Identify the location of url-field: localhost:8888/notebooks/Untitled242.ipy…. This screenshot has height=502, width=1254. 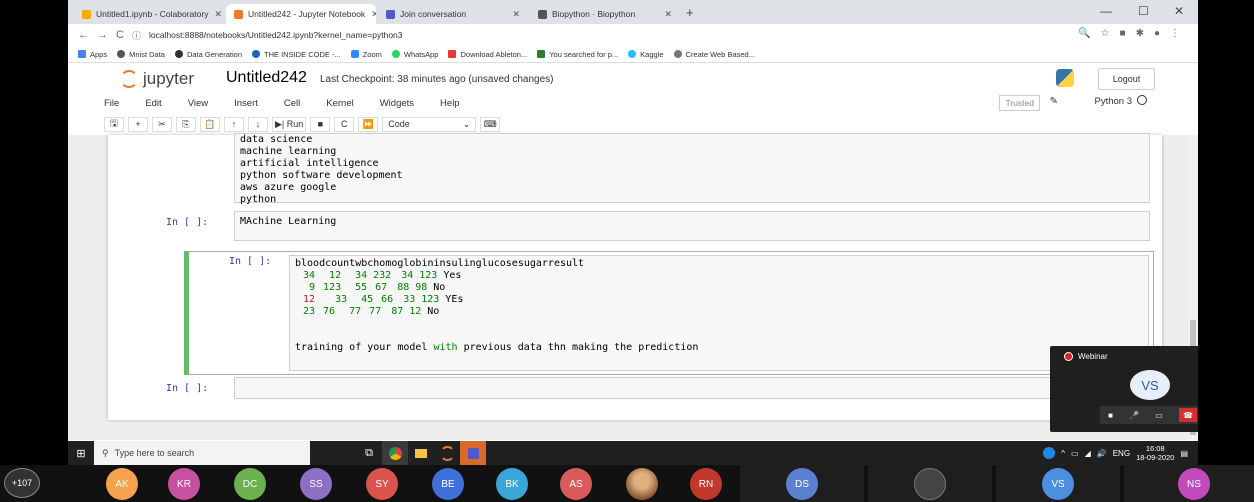
(276, 35).